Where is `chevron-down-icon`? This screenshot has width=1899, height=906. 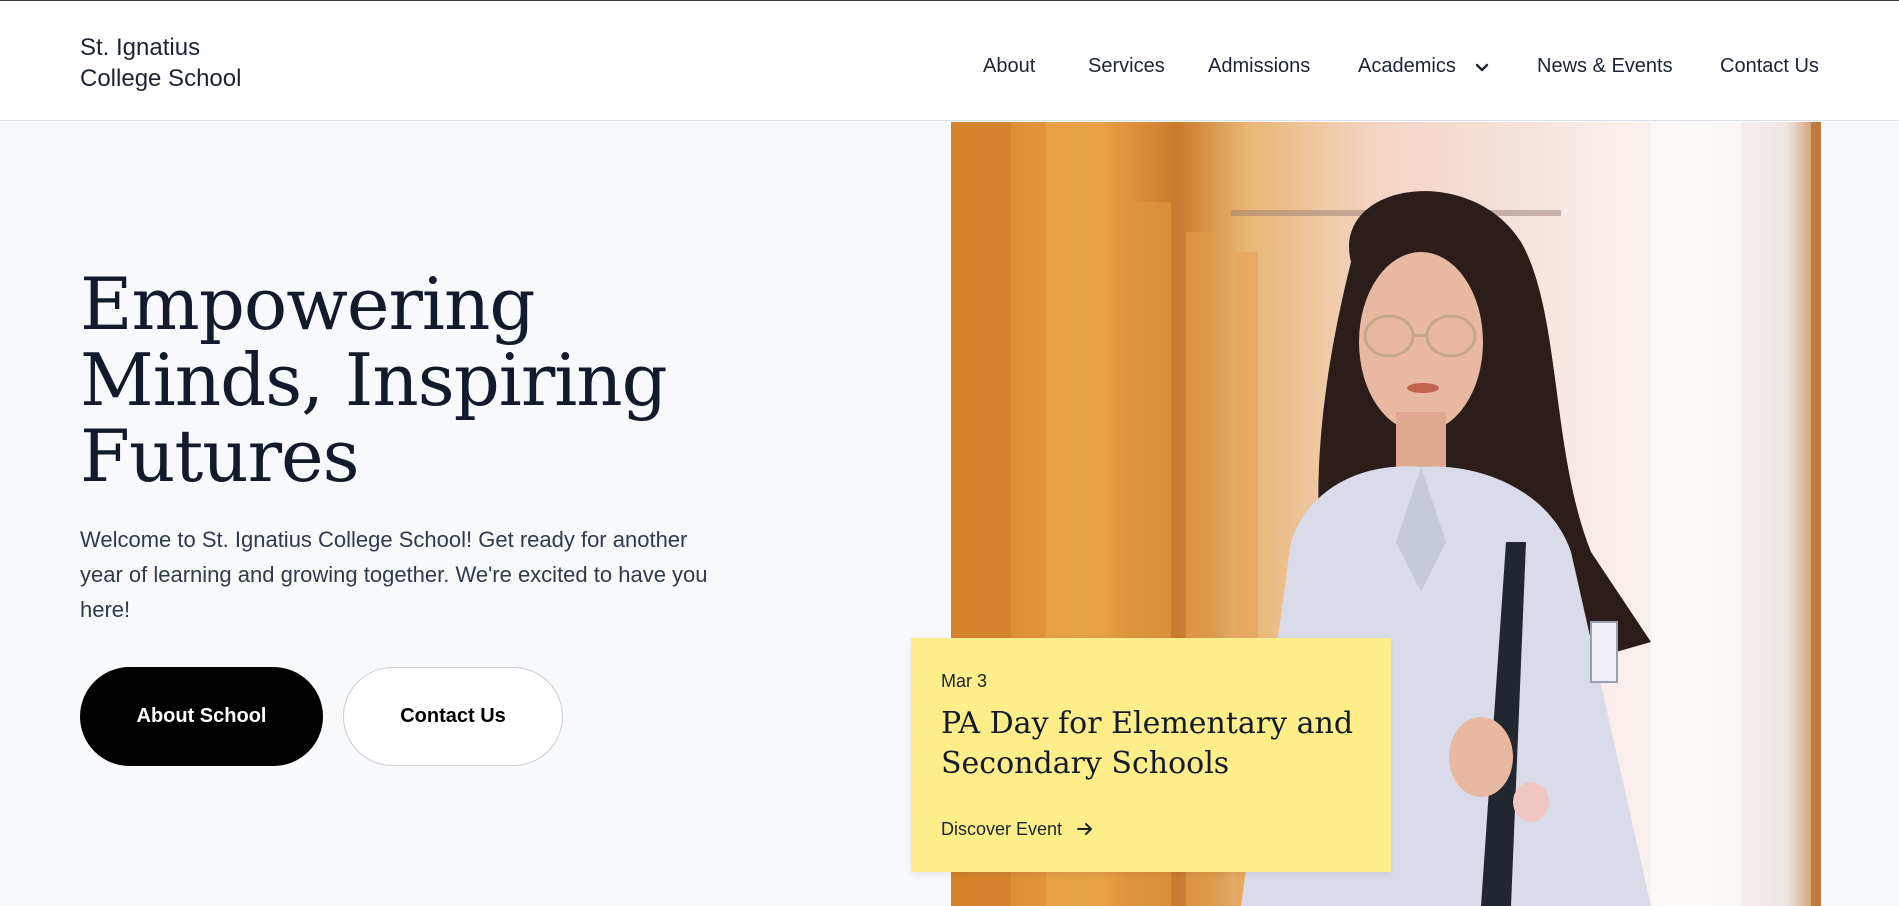
chevron-down-icon is located at coordinates (1482, 67).